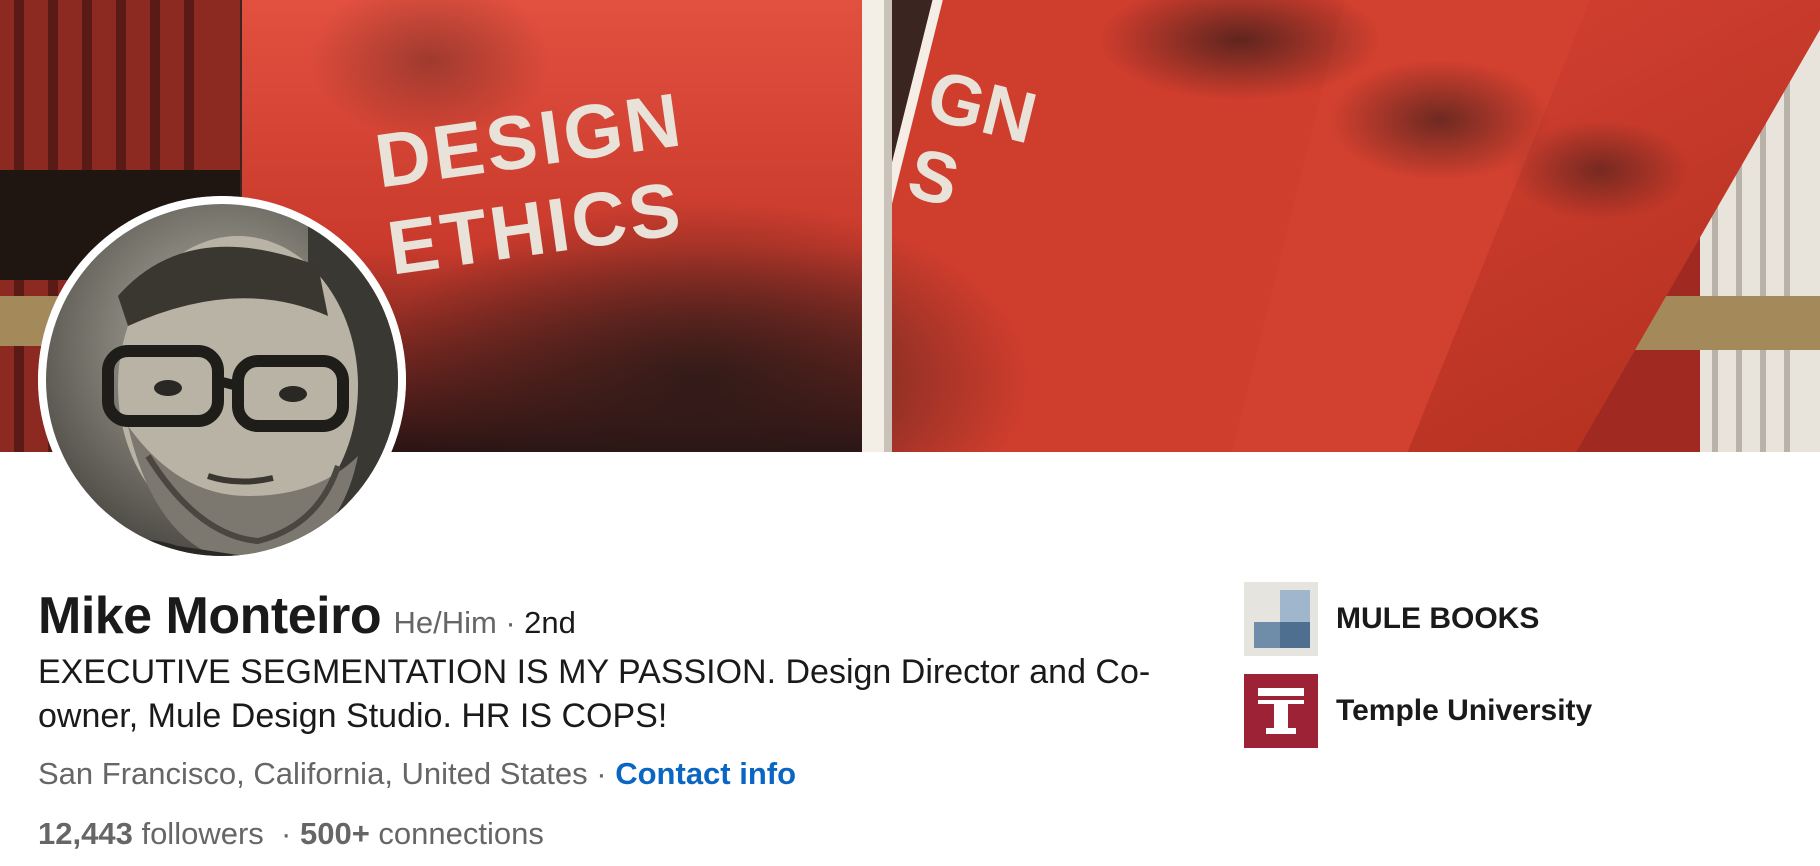  Describe the element at coordinates (1281, 711) in the screenshot. I see `temple-university-logo-icon` at that location.